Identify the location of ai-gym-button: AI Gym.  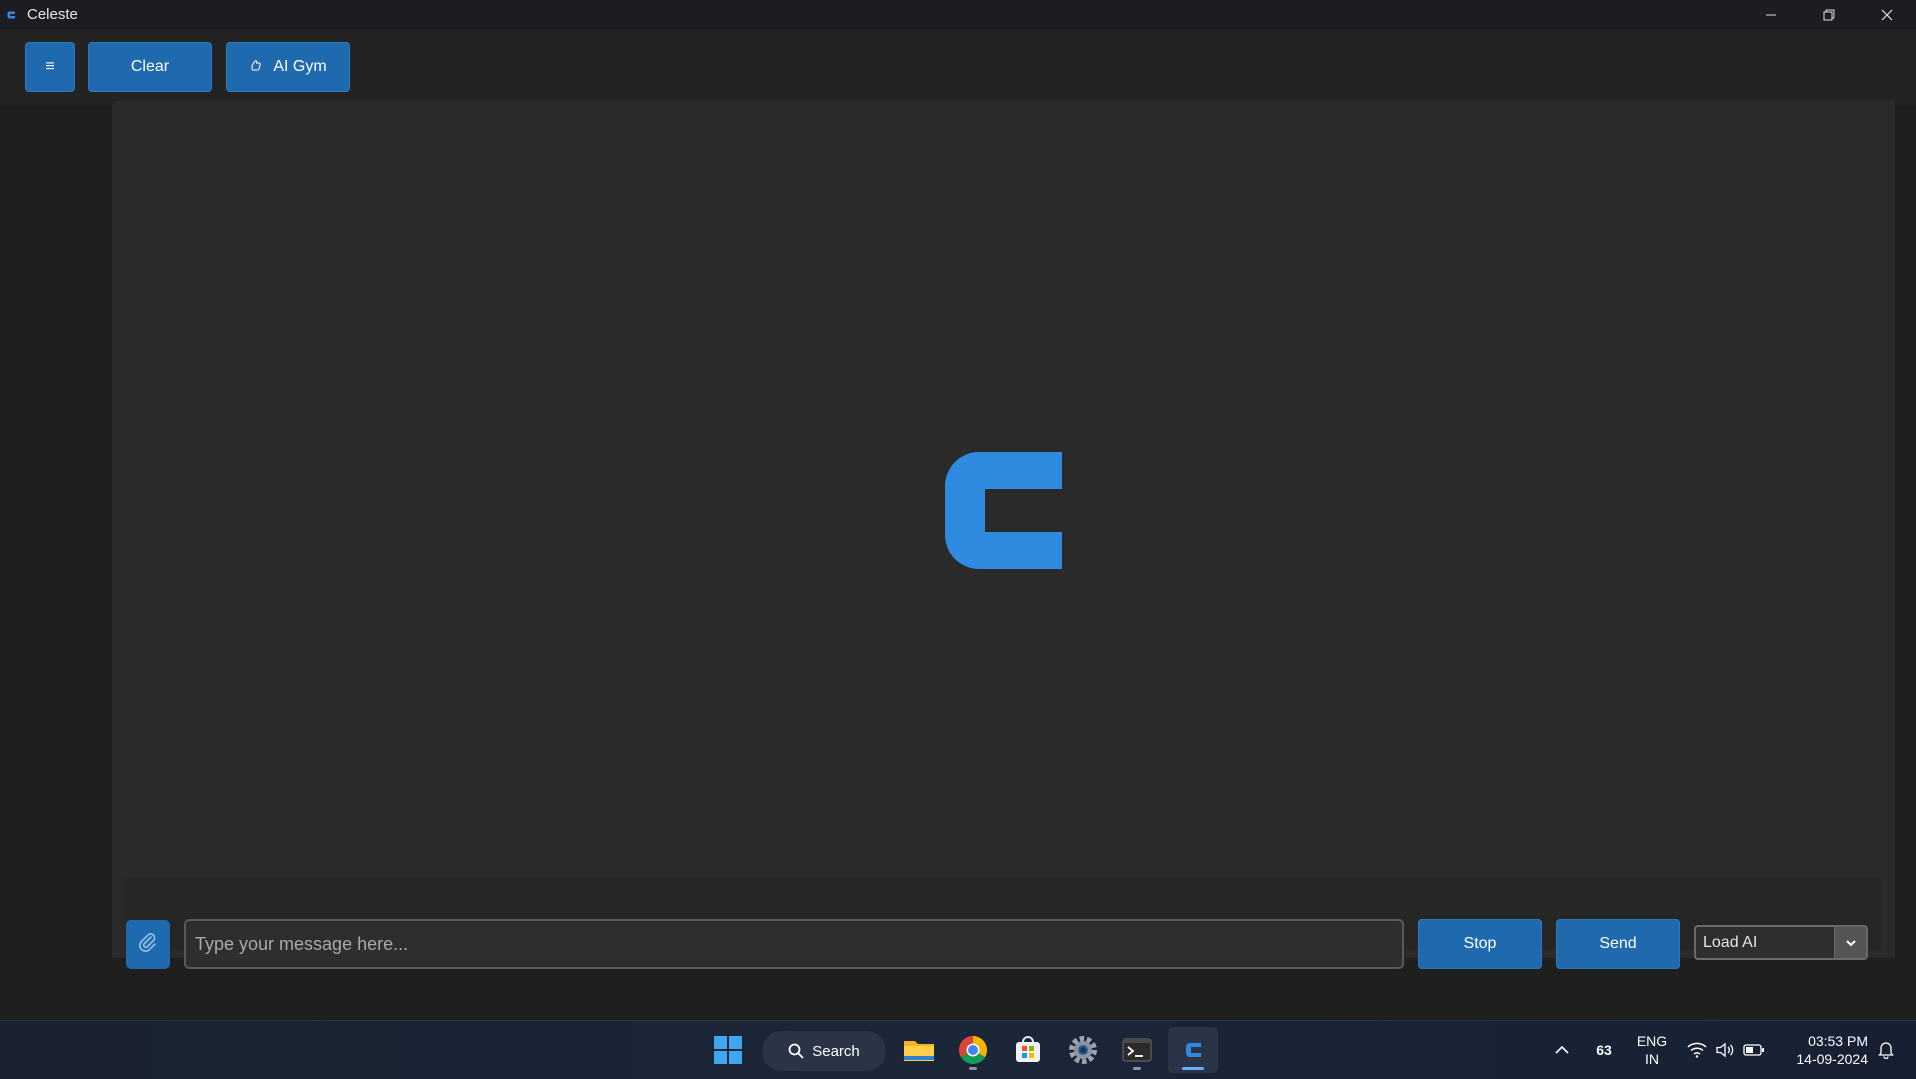
(288, 67).